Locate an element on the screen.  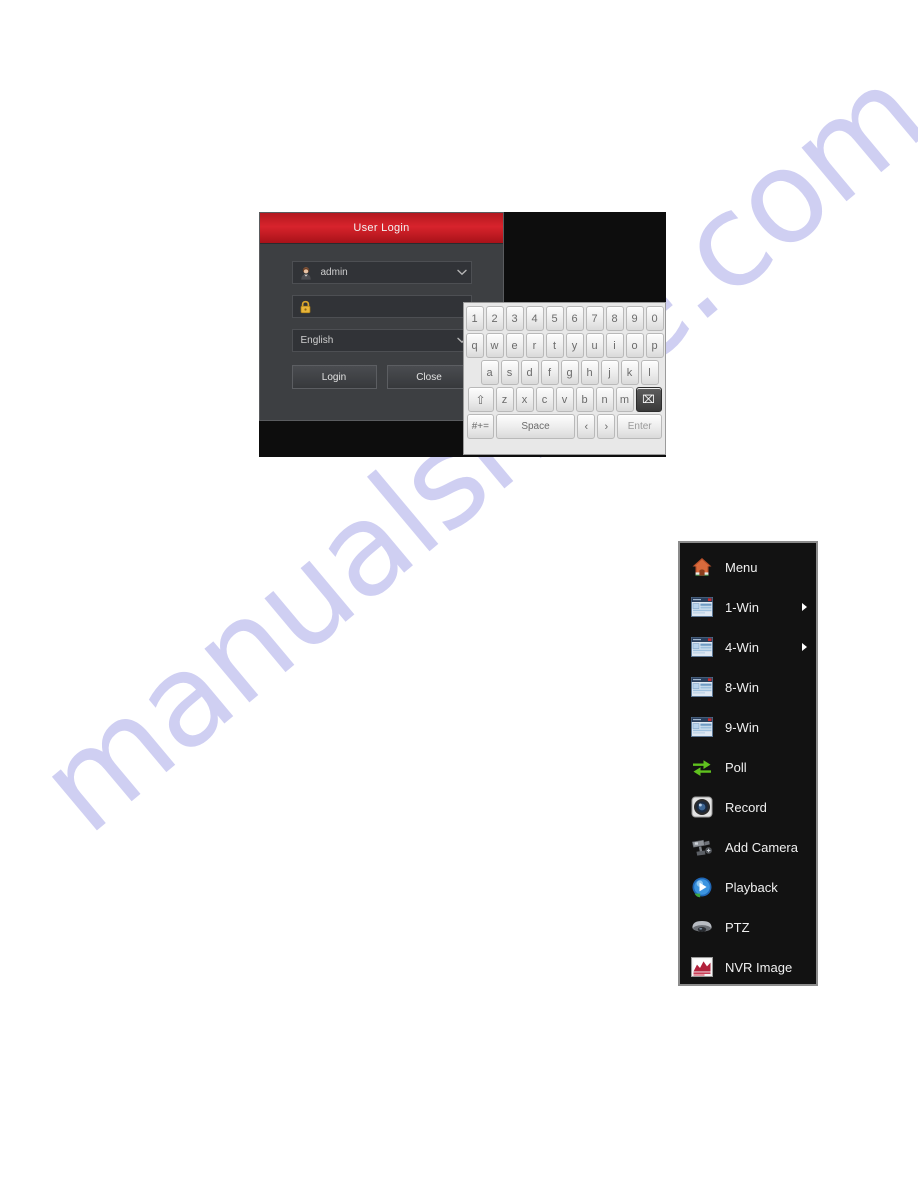
menu-item-9-win: 9-Win is located at coordinates (748, 727).